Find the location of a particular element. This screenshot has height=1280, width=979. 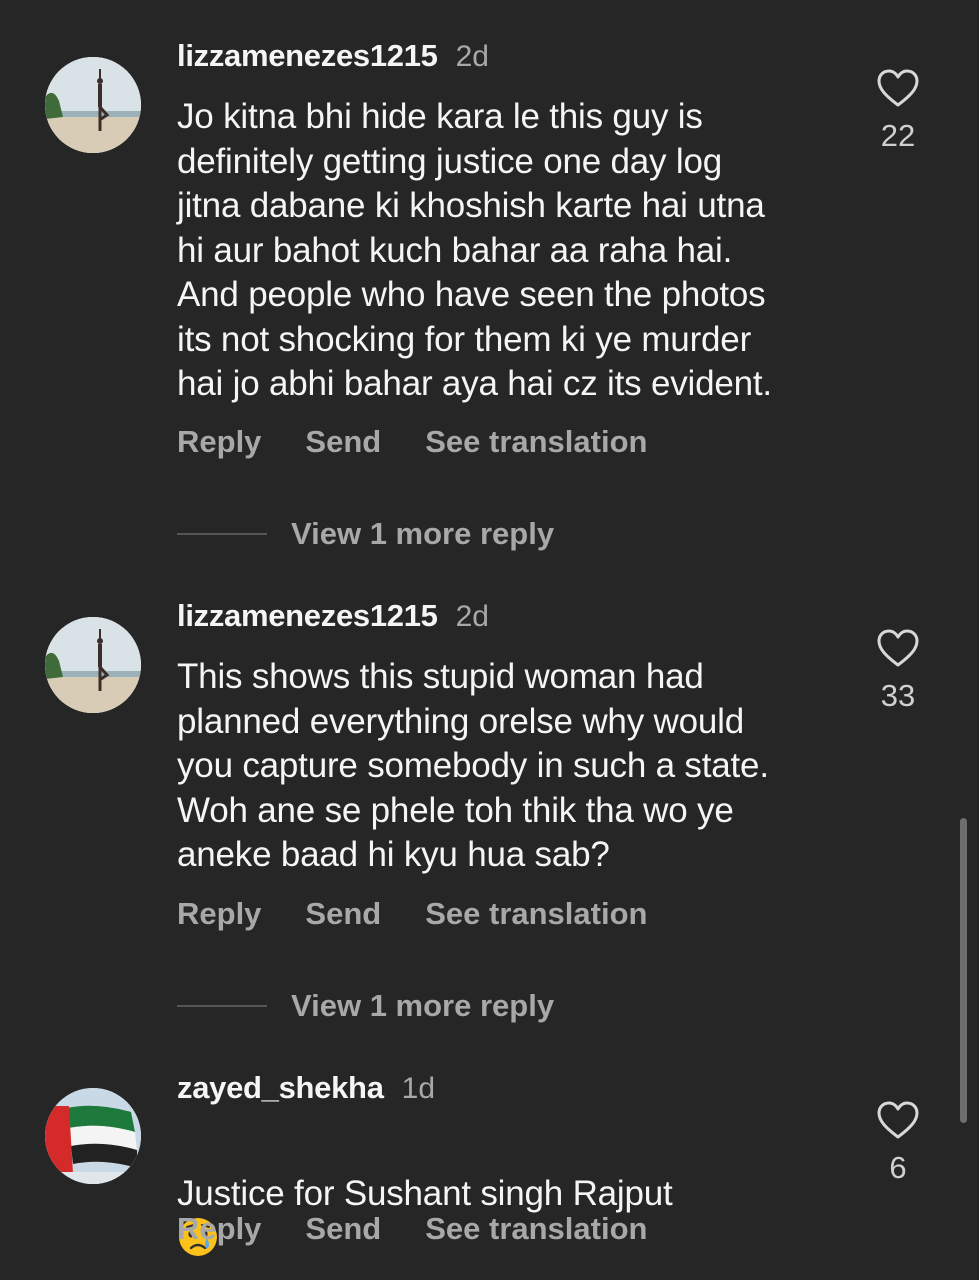

like-control: 22 is located at coordinates (898, 111).